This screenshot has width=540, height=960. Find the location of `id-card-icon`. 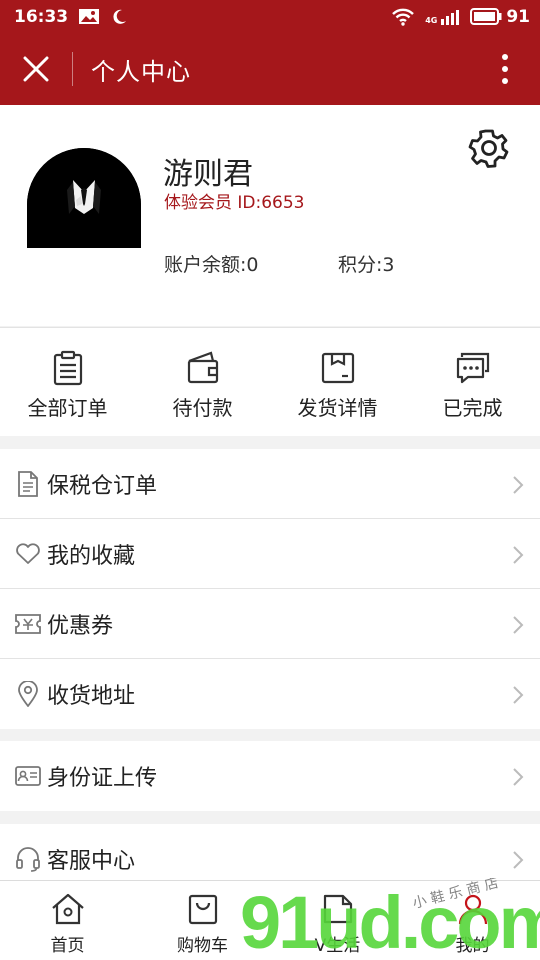

id-card-icon is located at coordinates (28, 776).